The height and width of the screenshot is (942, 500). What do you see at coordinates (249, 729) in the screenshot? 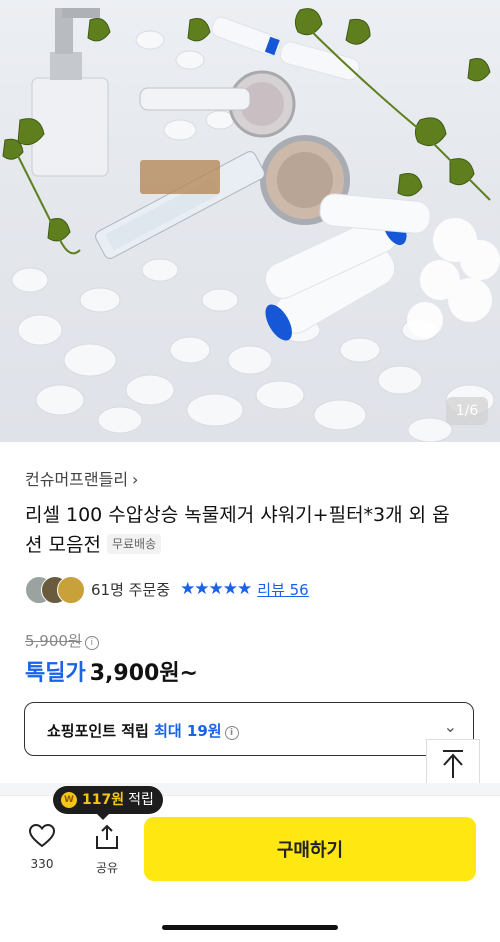
I see `shopping-points-box: 쇼핑포인트 적립 최대 19원 i ⌄` at bounding box center [249, 729].